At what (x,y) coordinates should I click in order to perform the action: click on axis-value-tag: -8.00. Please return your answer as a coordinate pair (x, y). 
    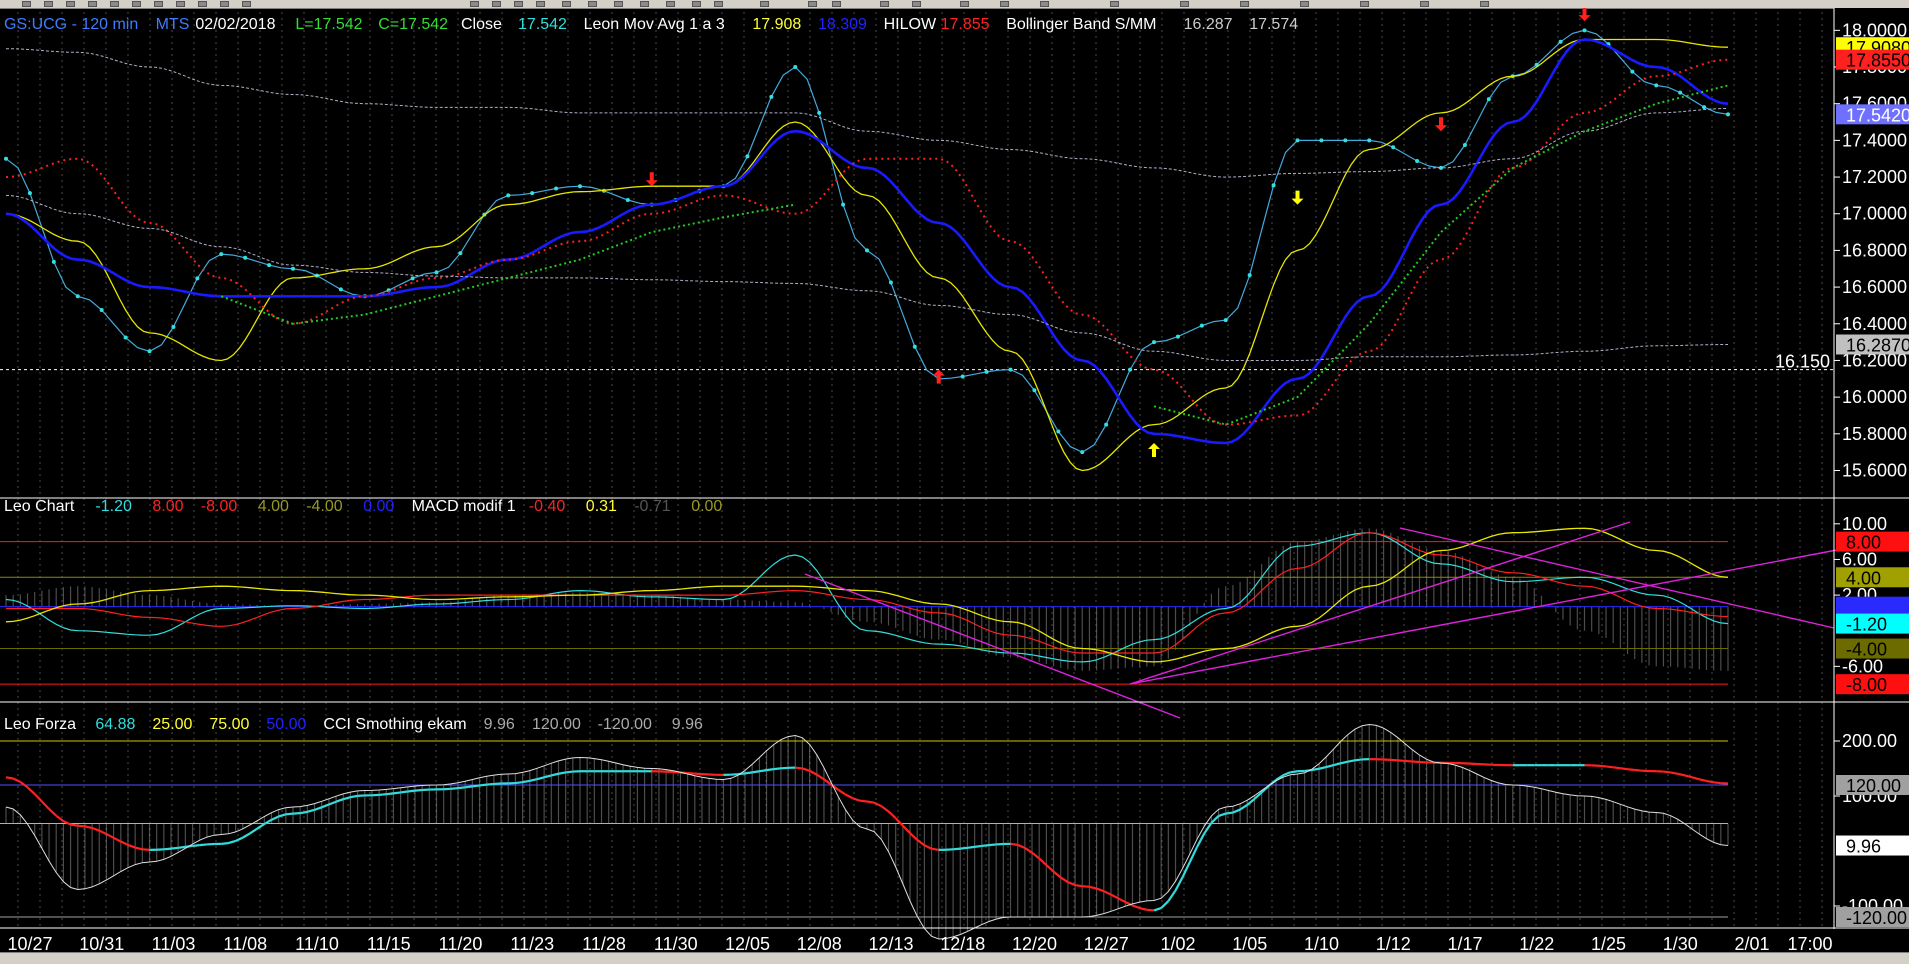
    Looking at the image, I should click on (1872, 684).